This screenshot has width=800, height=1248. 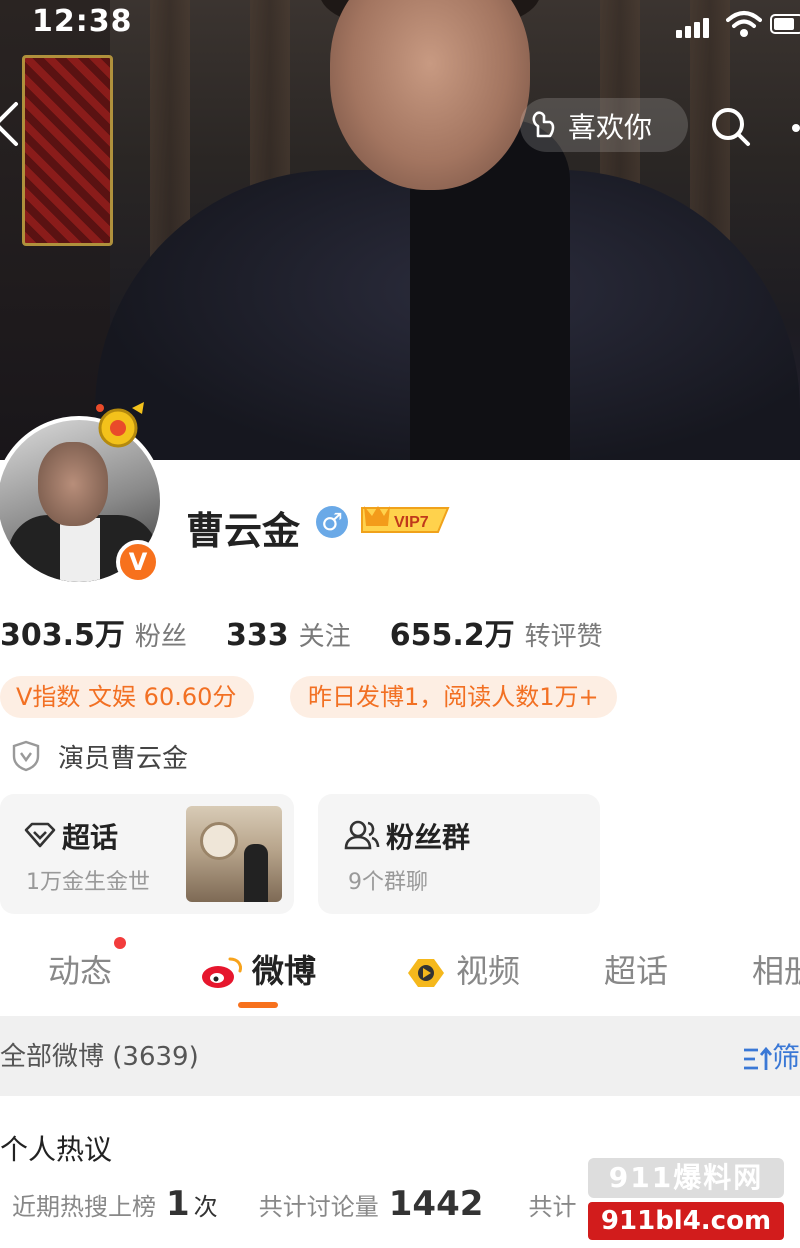 What do you see at coordinates (610, 127) in the screenshot?
I see `like-label: 喜欢你` at bounding box center [610, 127].